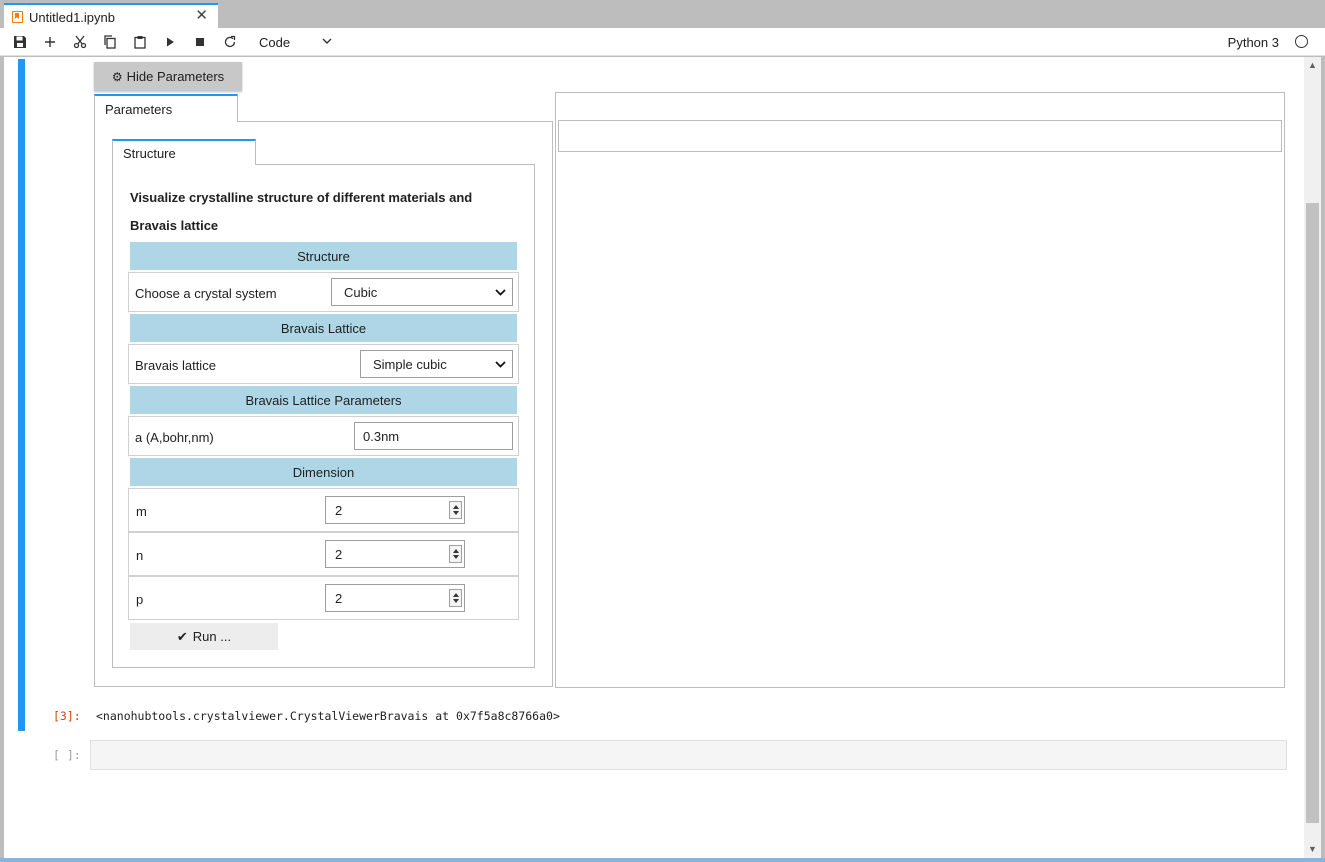  I want to click on crystal-system-row: Choose a crystal system Cubic, so click(323, 292).